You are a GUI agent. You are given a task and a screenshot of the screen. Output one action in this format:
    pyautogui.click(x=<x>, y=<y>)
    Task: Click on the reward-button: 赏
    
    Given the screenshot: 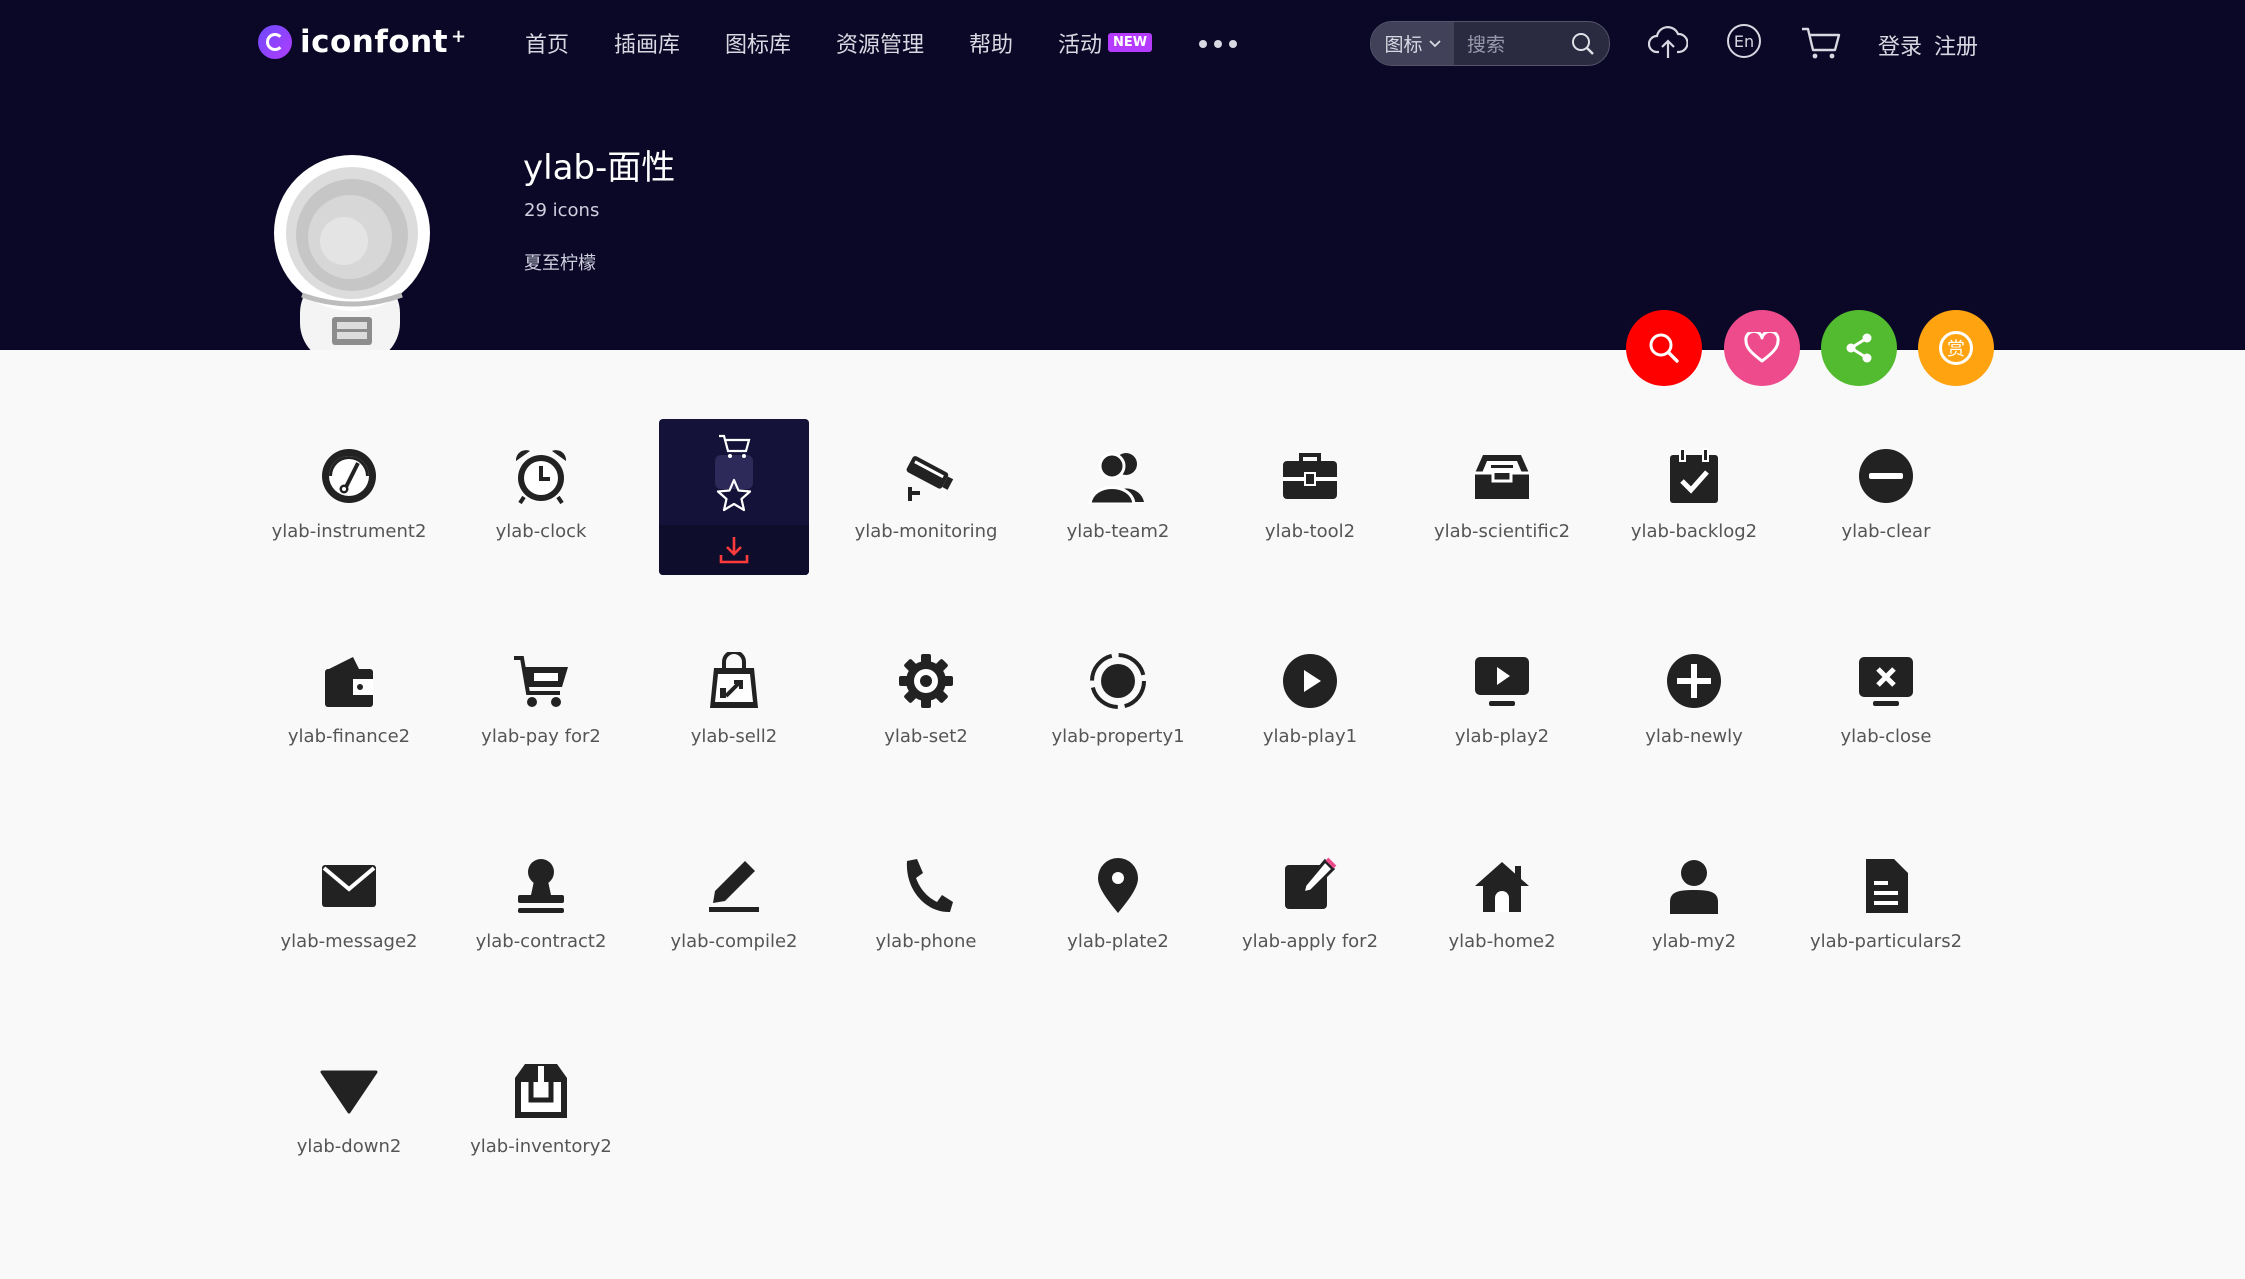 What is the action you would take?
    pyautogui.click(x=1956, y=348)
    